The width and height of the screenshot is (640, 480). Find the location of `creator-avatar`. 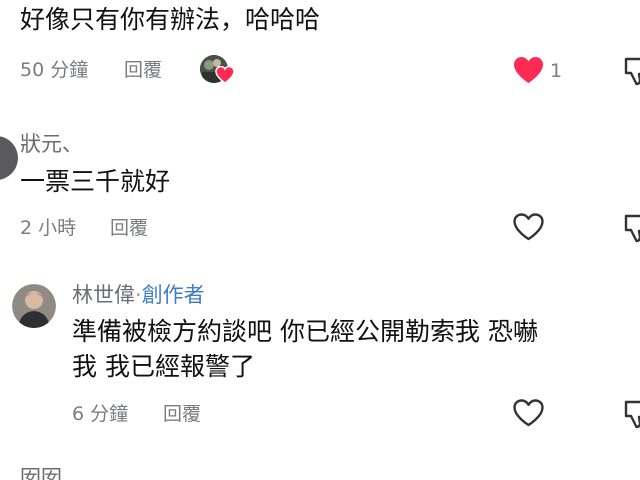

creator-avatar is located at coordinates (34, 306).